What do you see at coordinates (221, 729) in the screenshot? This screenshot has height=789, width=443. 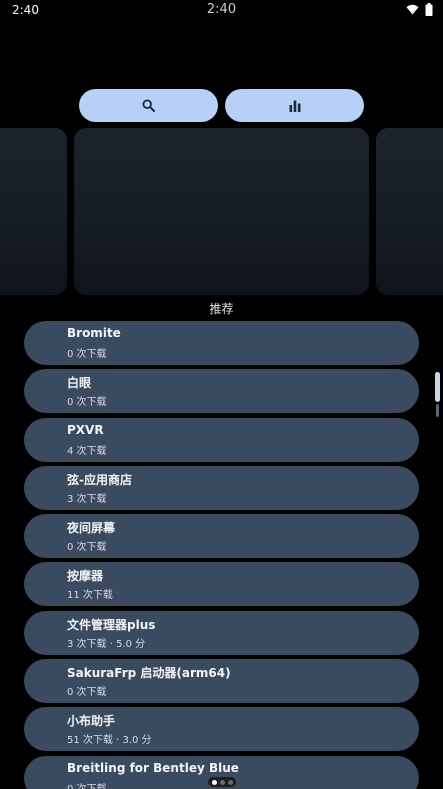 I see `list-item: 小布助手 51 次下载 · 3.0 分` at bounding box center [221, 729].